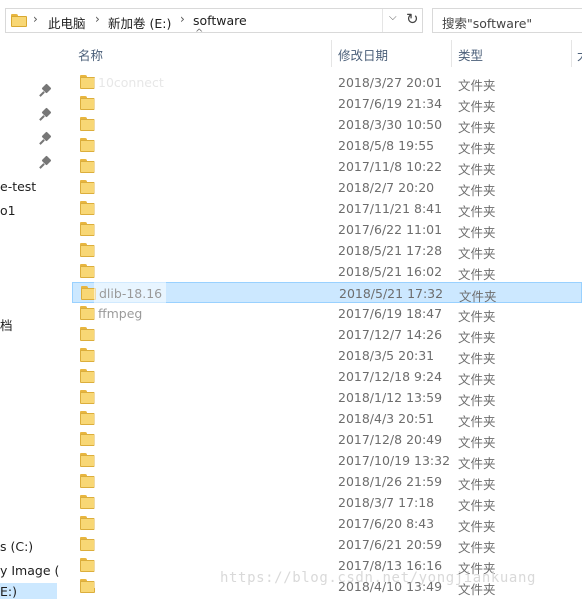  I want to click on file-modified-date: 2018/4/3 20:51, so click(386, 418).